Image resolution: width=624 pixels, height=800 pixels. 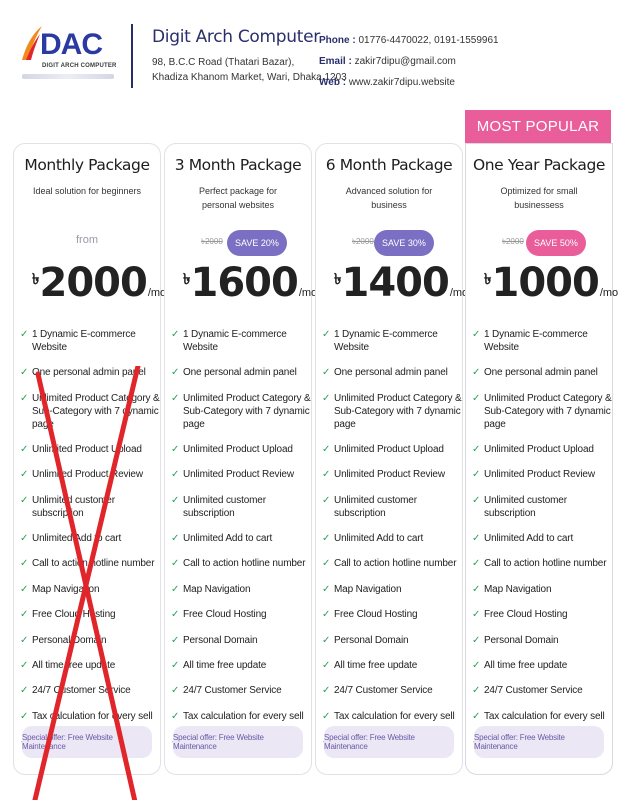 I want to click on feature-item: ✓ All time free update, so click(x=91, y=665).